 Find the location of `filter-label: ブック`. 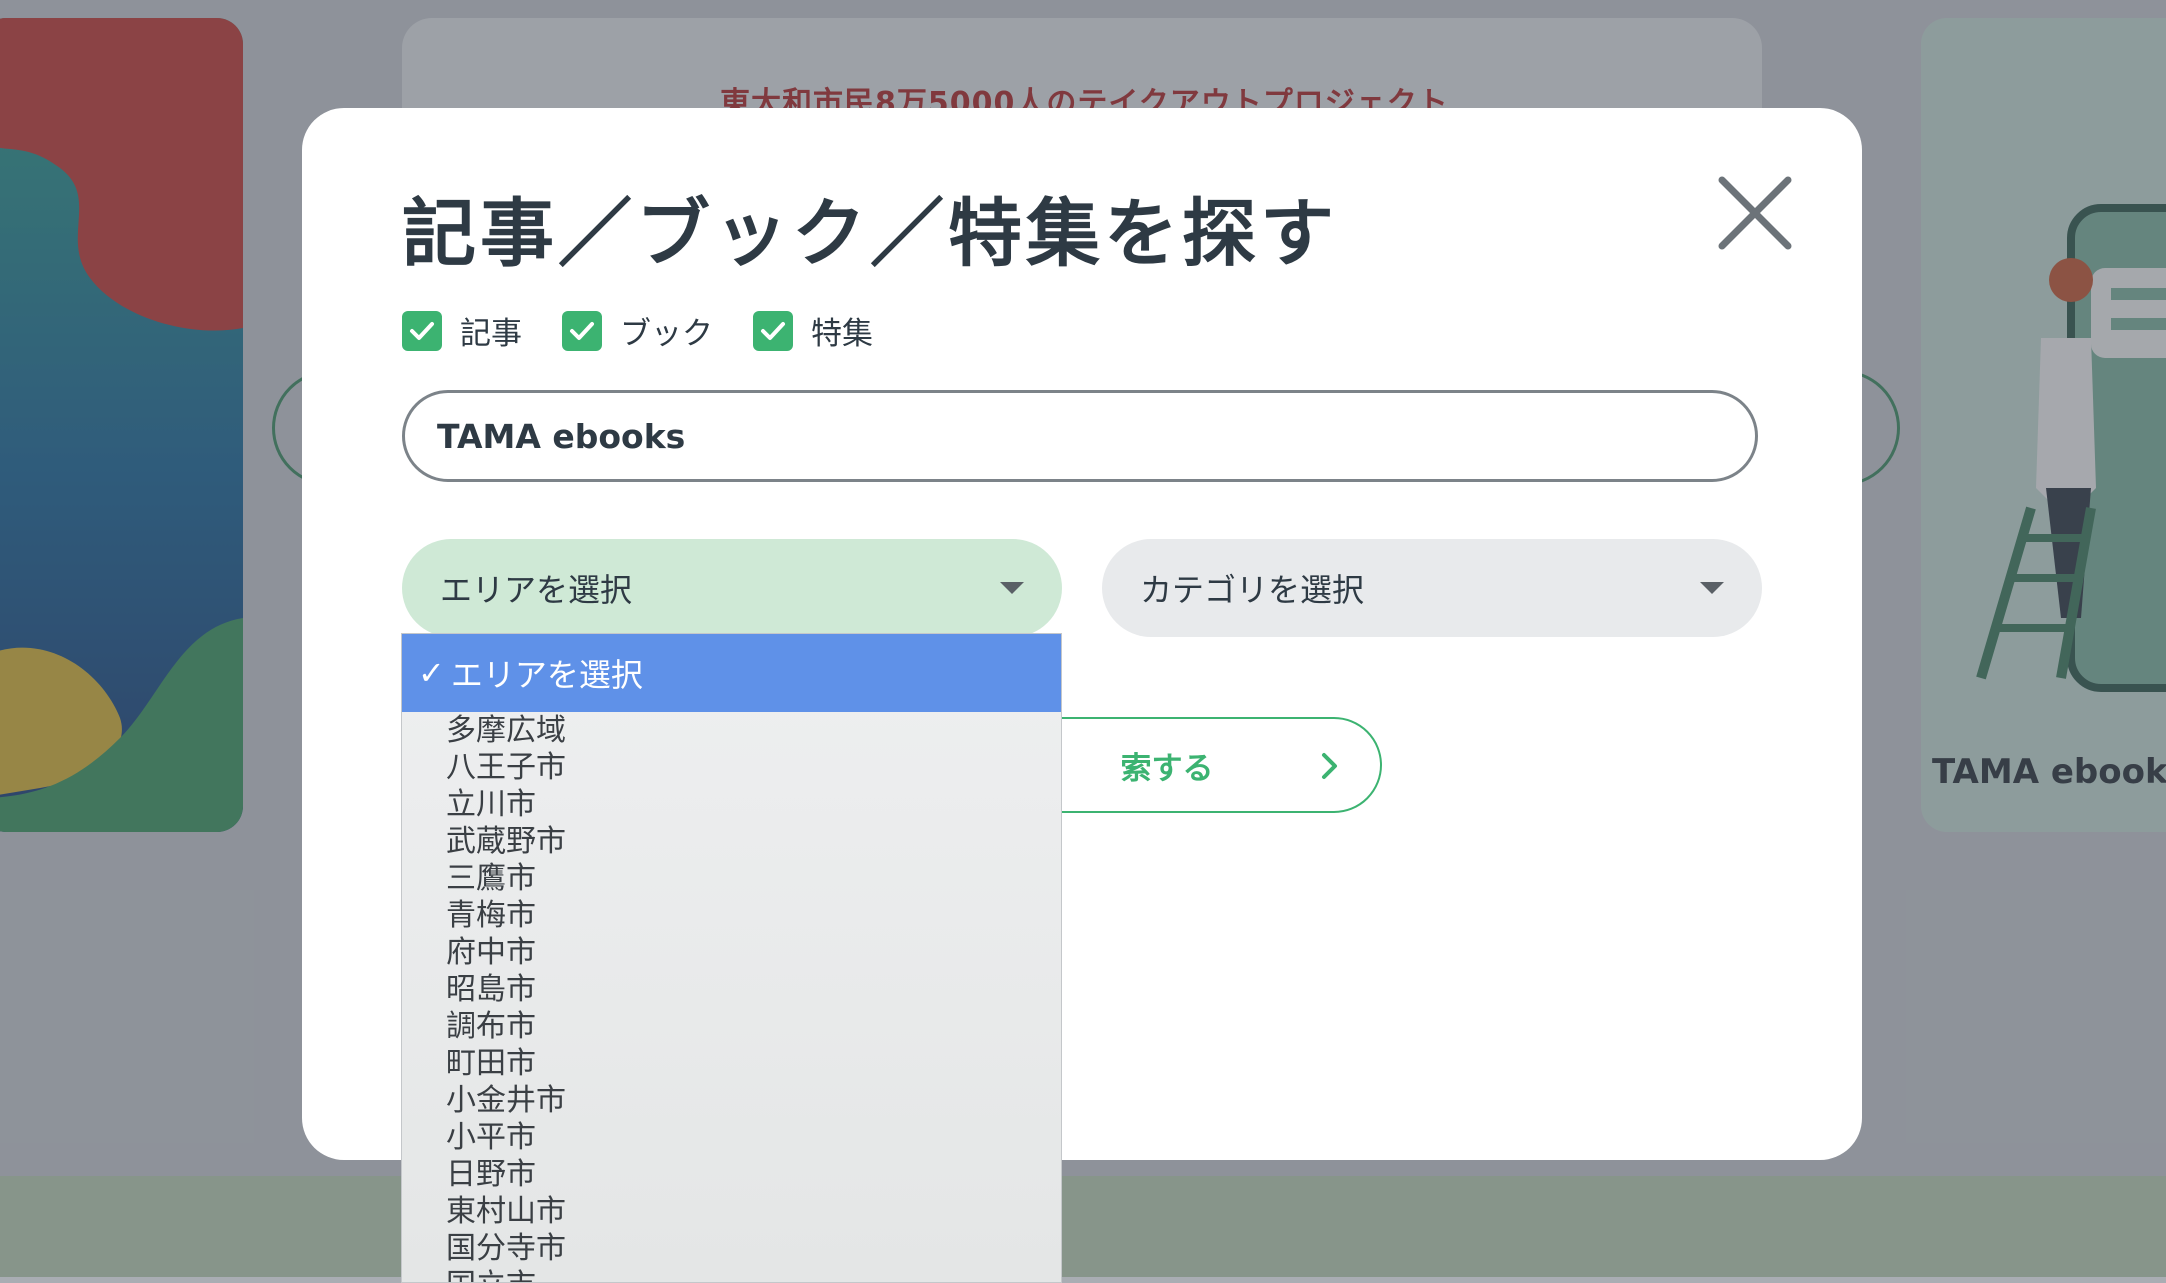

filter-label: ブック is located at coordinates (666, 334).